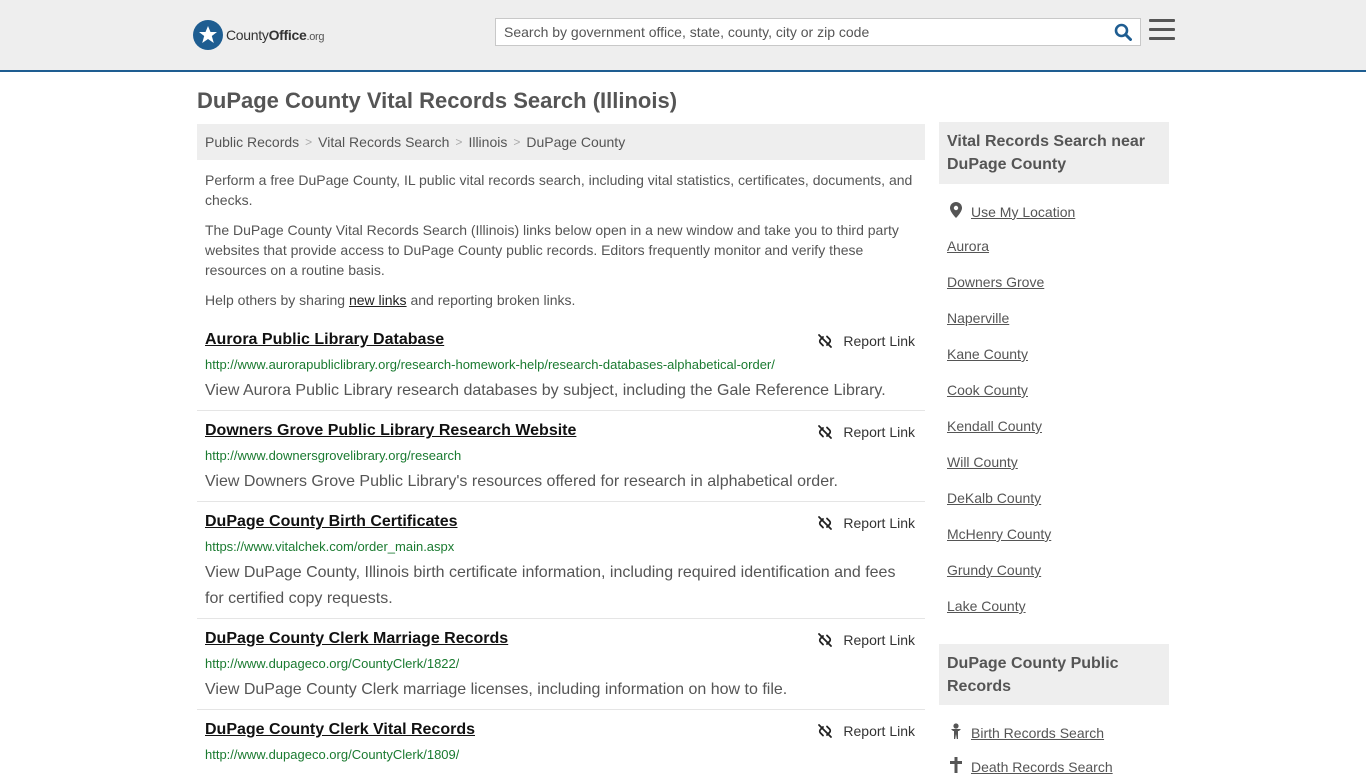 Image resolution: width=1366 pixels, height=776 pixels. What do you see at coordinates (986, 606) in the screenshot?
I see `sidebar-nearby-link: Lake County` at bounding box center [986, 606].